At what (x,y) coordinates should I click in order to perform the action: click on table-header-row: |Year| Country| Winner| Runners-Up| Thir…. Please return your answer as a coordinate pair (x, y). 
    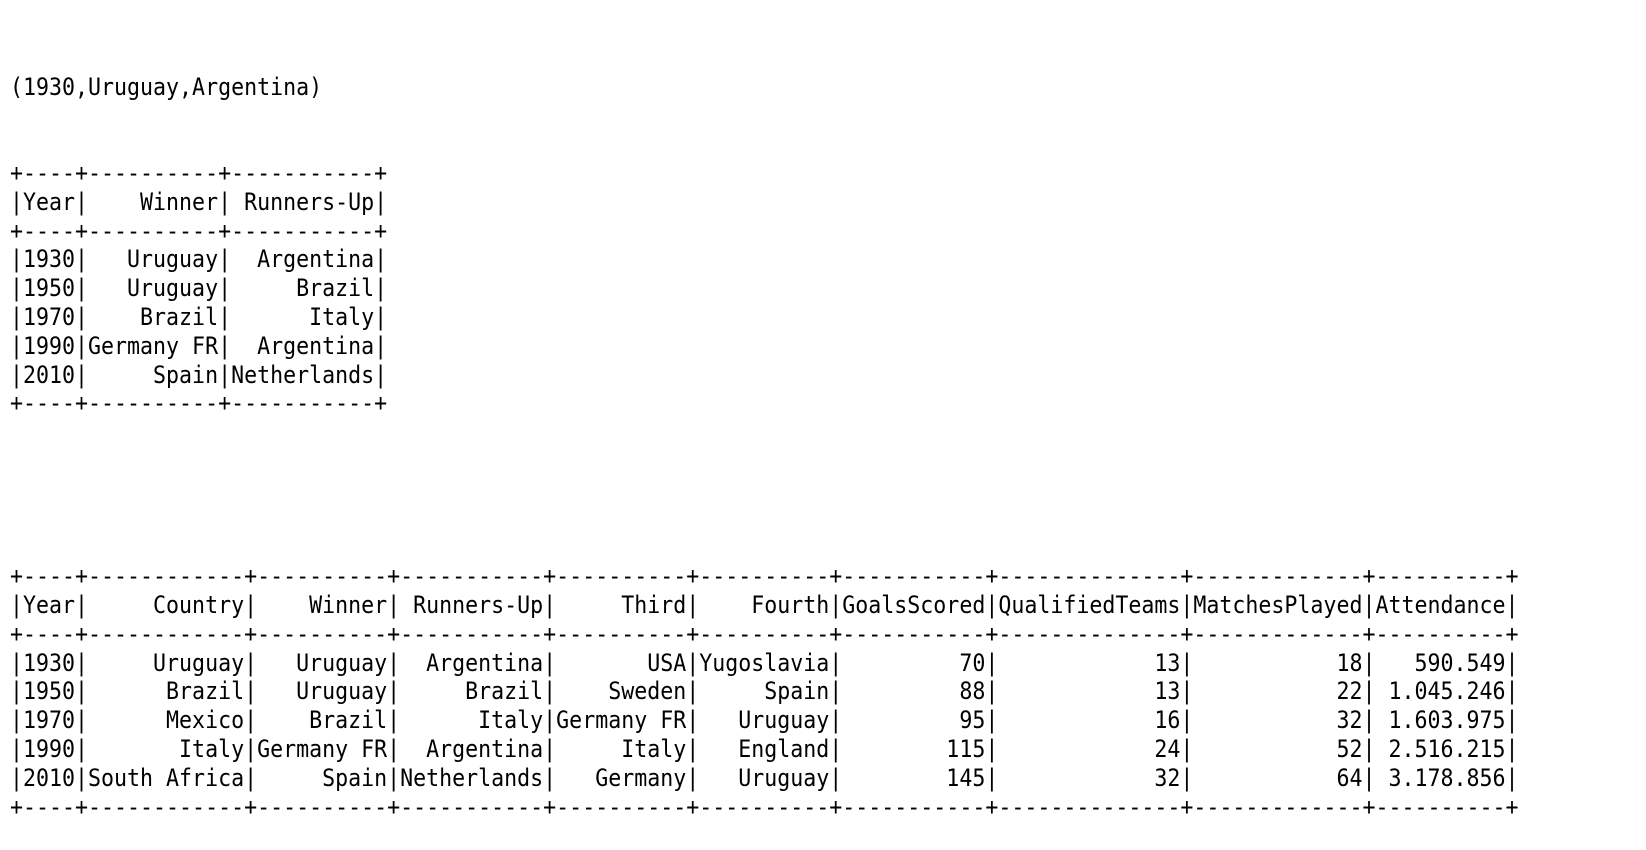
    Looking at the image, I should click on (764, 604).